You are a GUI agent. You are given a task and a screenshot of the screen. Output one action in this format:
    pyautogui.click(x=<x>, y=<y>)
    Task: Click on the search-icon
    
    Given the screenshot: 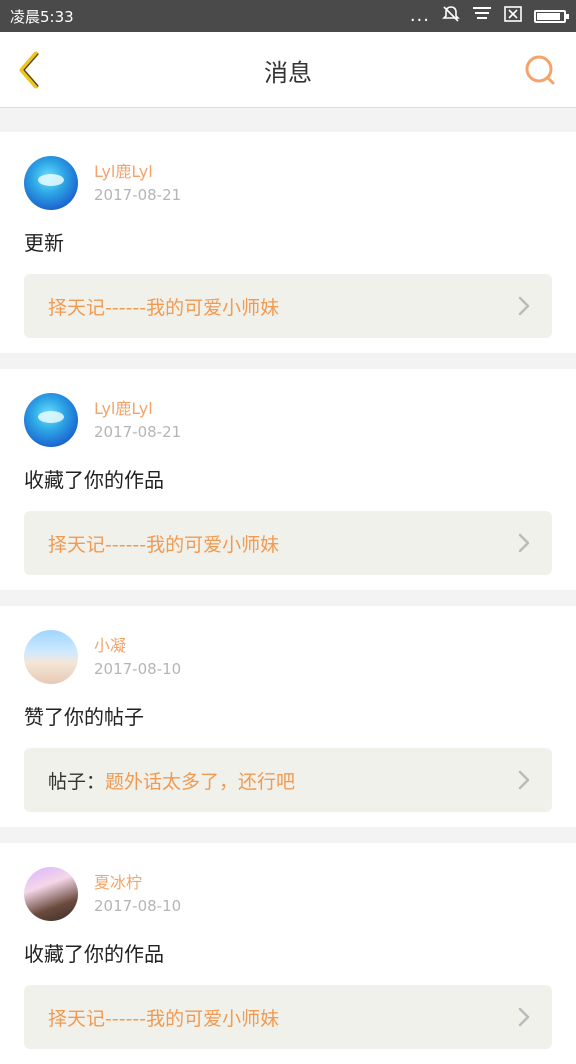 What is the action you would take?
    pyautogui.click(x=540, y=70)
    